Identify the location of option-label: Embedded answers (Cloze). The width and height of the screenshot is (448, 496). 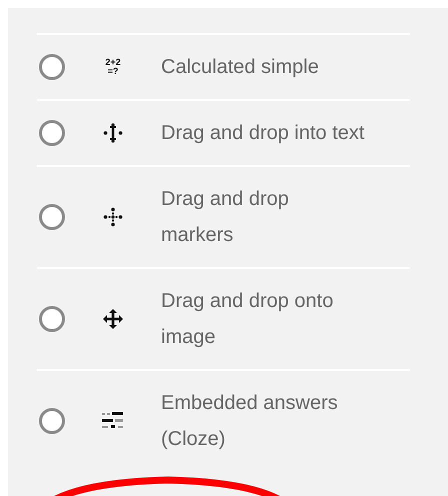
(250, 421).